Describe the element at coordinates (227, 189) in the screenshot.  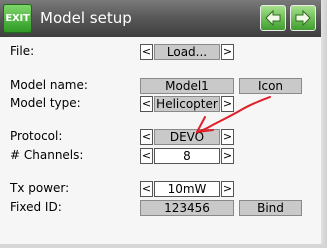
I see `tx-power-next-button: >` at that location.